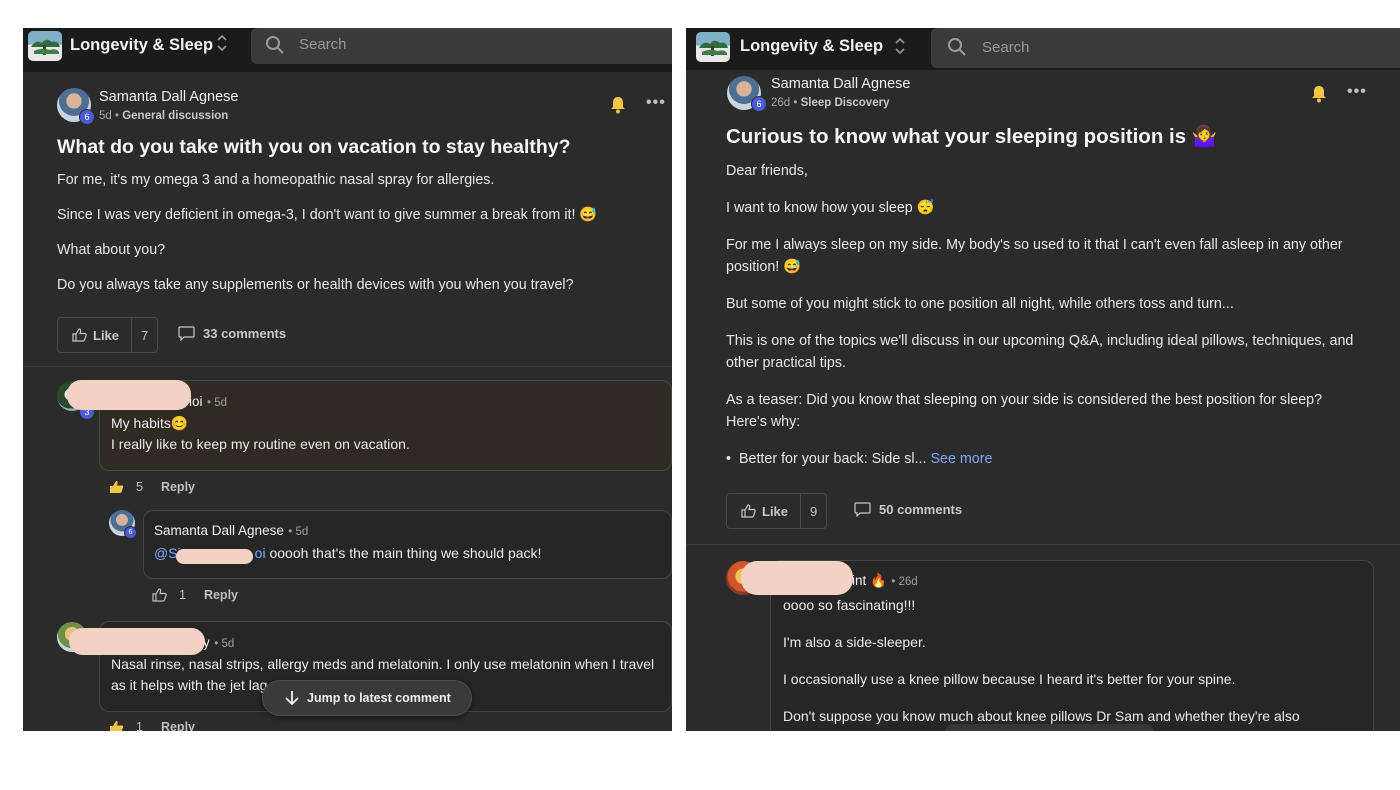 This screenshot has width=1400, height=790. Describe the element at coordinates (781, 103) in the screenshot. I see `post-time: 26d` at that location.